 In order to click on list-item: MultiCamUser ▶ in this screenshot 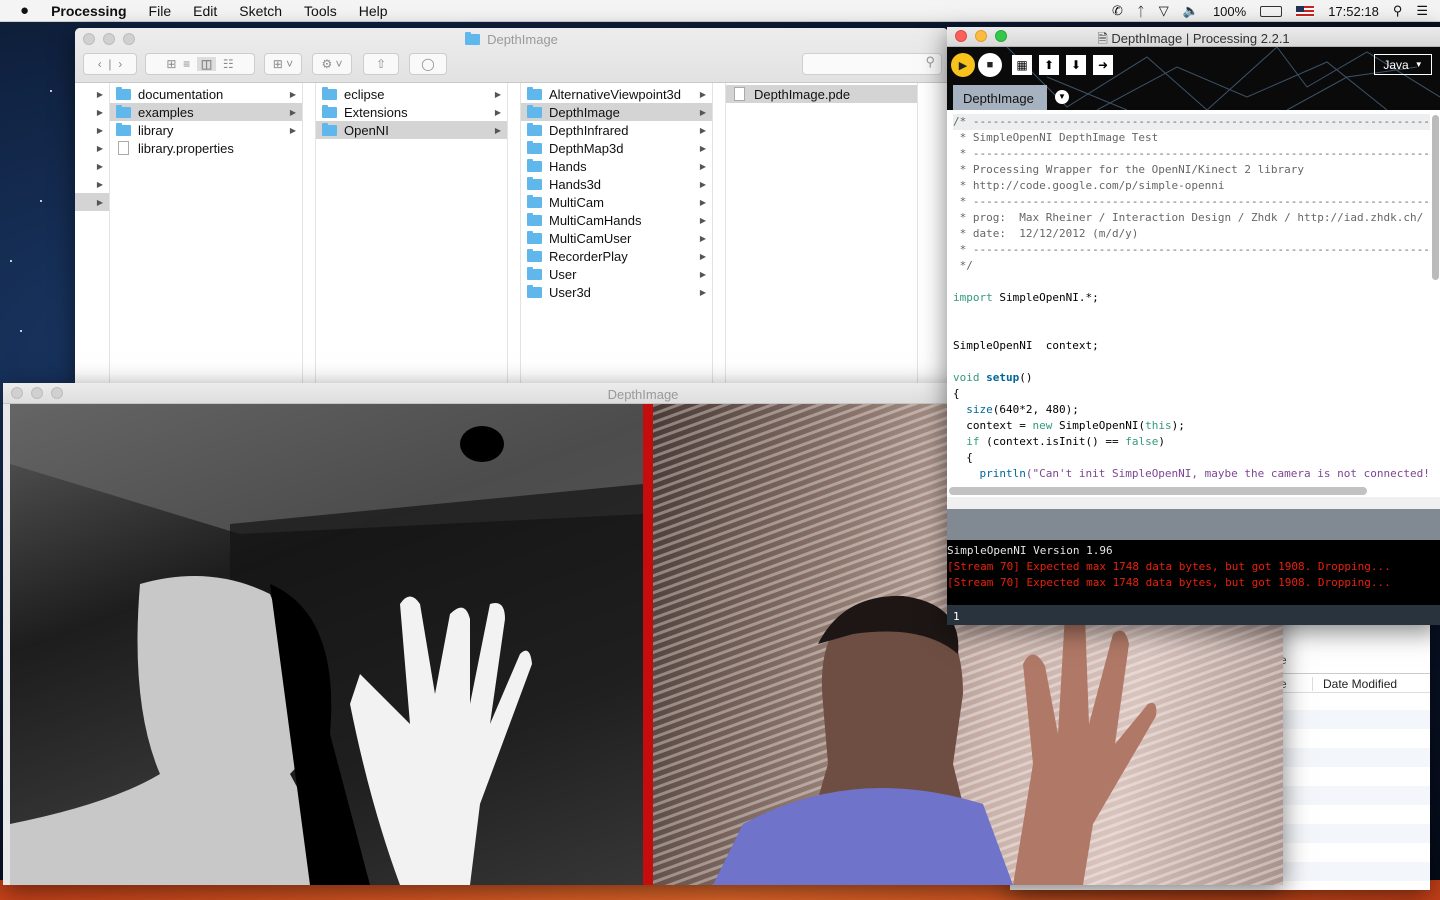, I will do `click(616, 238)`.